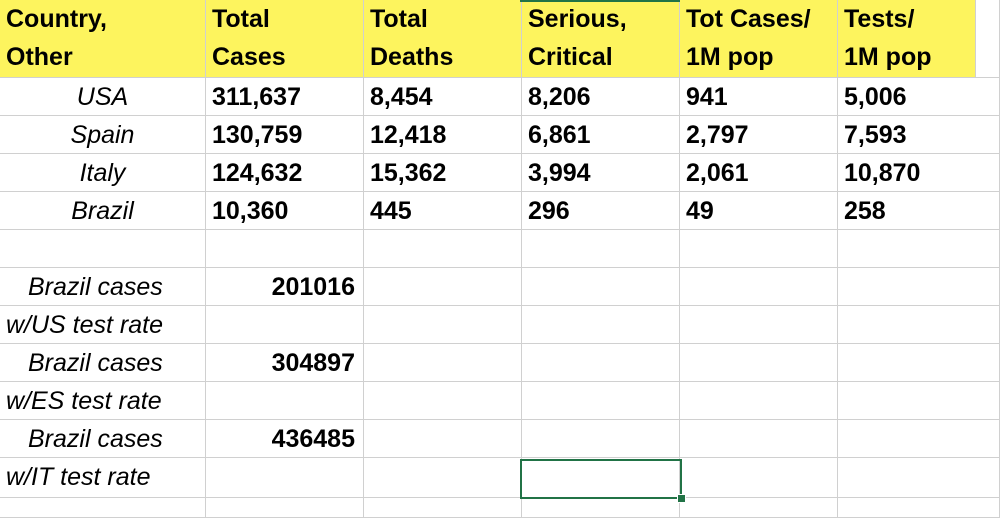  Describe the element at coordinates (103, 173) in the screenshot. I see `cell-country: Italy` at that location.